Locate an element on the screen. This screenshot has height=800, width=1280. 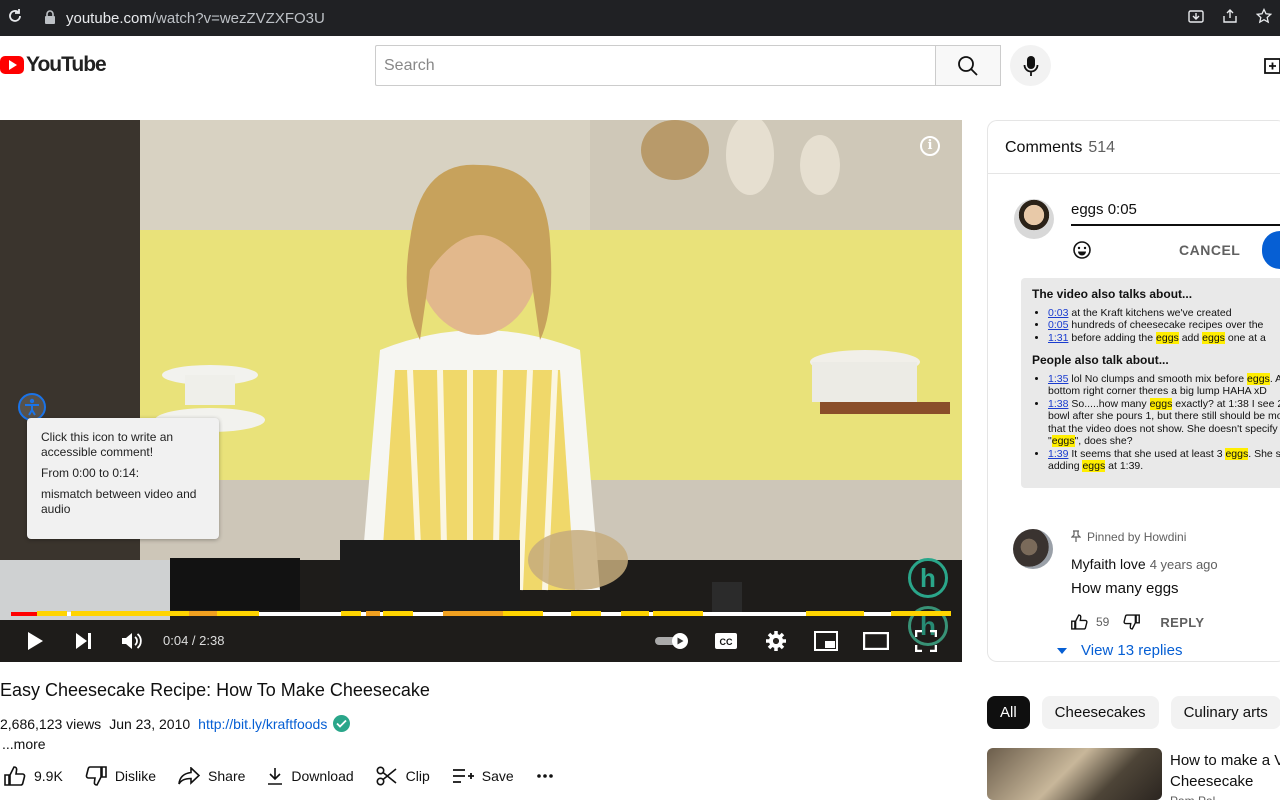
create-button is located at coordinates (1272, 66).